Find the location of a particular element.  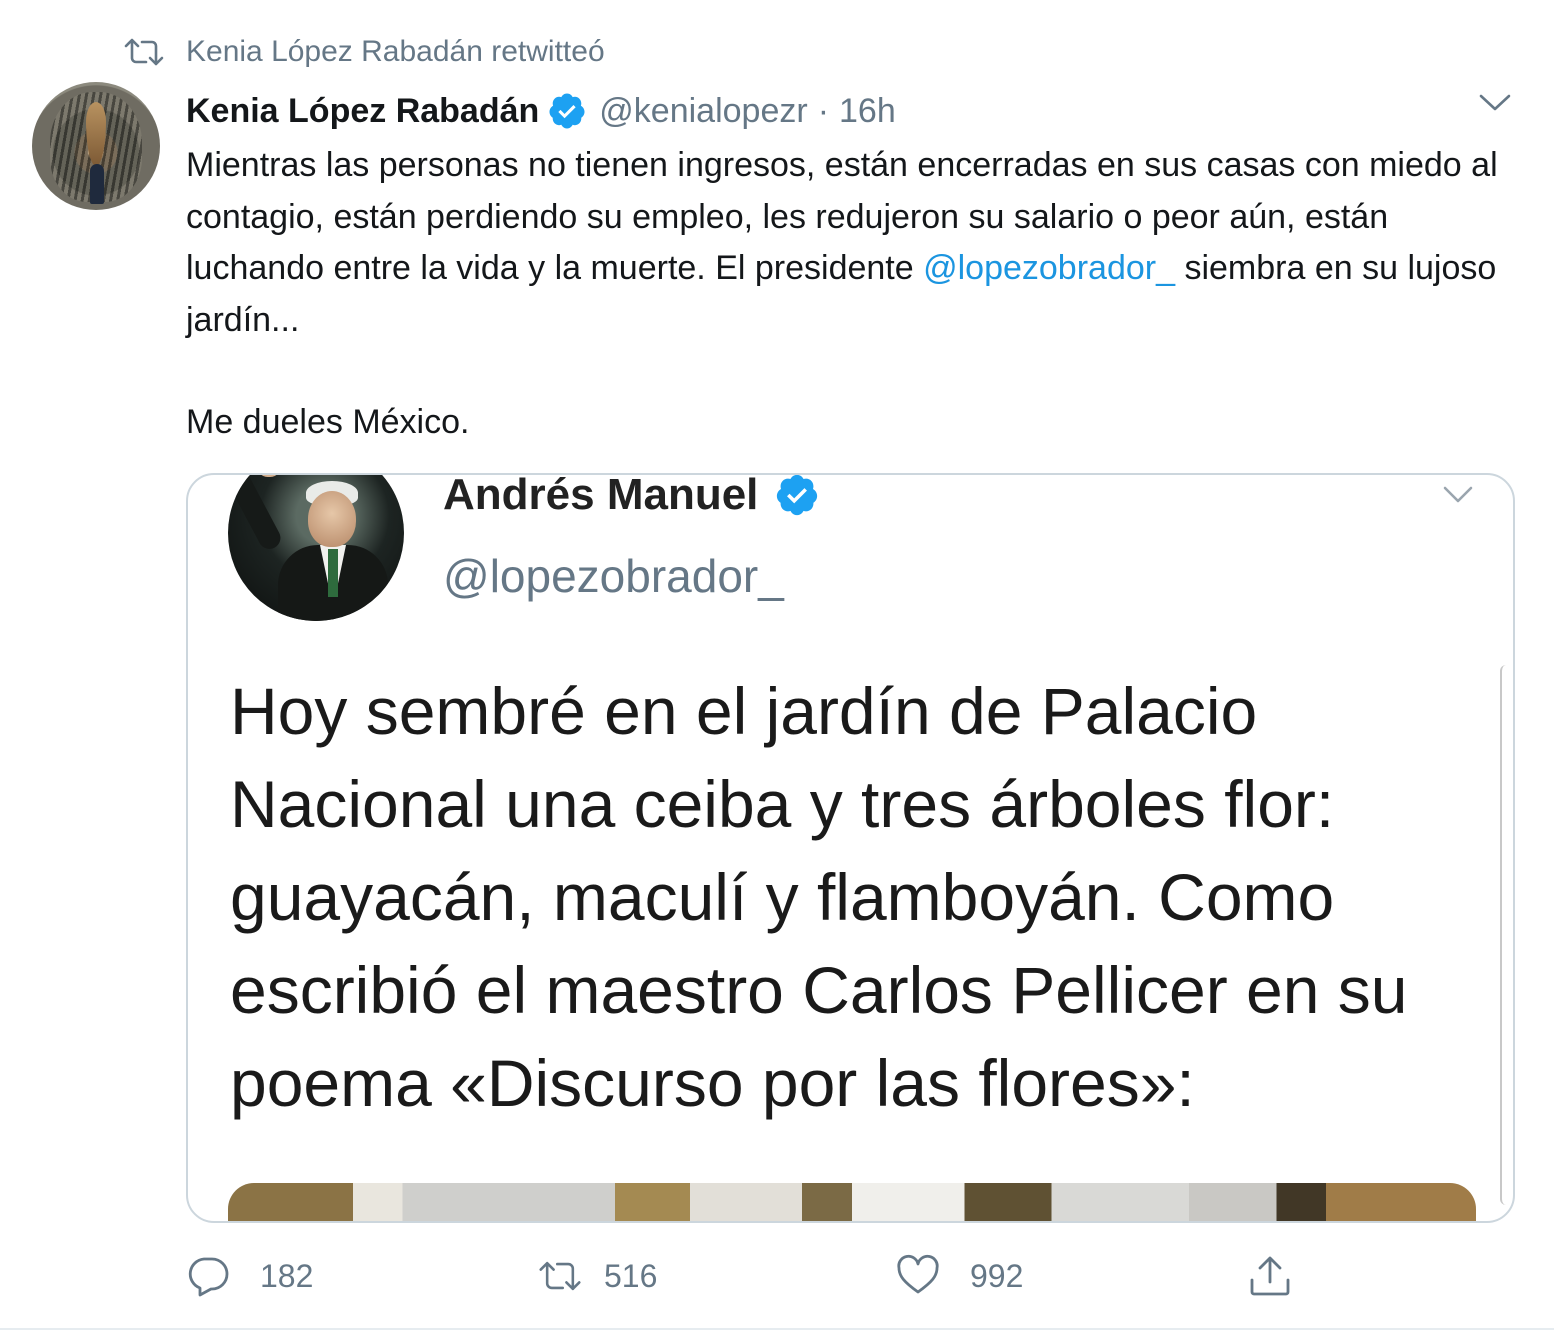

retweet-context: Kenia López Rabadán retwitteó is located at coordinates (364, 52).